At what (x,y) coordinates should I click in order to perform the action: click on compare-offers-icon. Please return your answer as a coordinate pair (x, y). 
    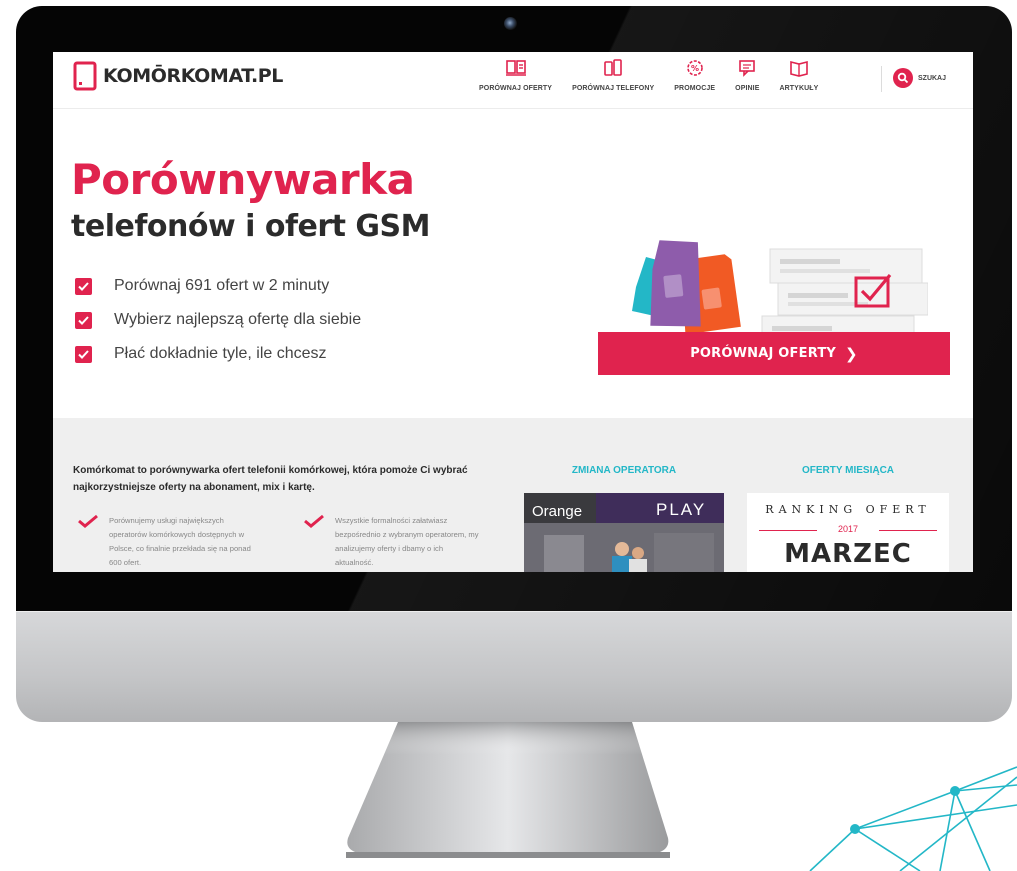
    Looking at the image, I should click on (515, 68).